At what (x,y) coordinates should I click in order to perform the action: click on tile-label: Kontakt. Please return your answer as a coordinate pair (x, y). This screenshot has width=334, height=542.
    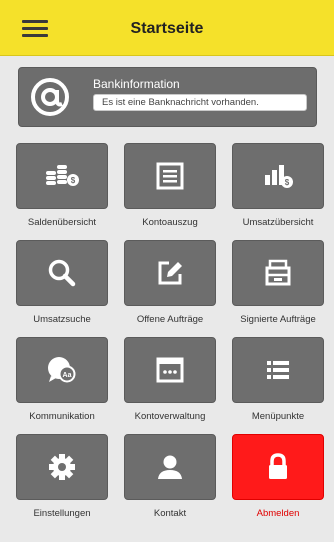
    Looking at the image, I should click on (170, 513).